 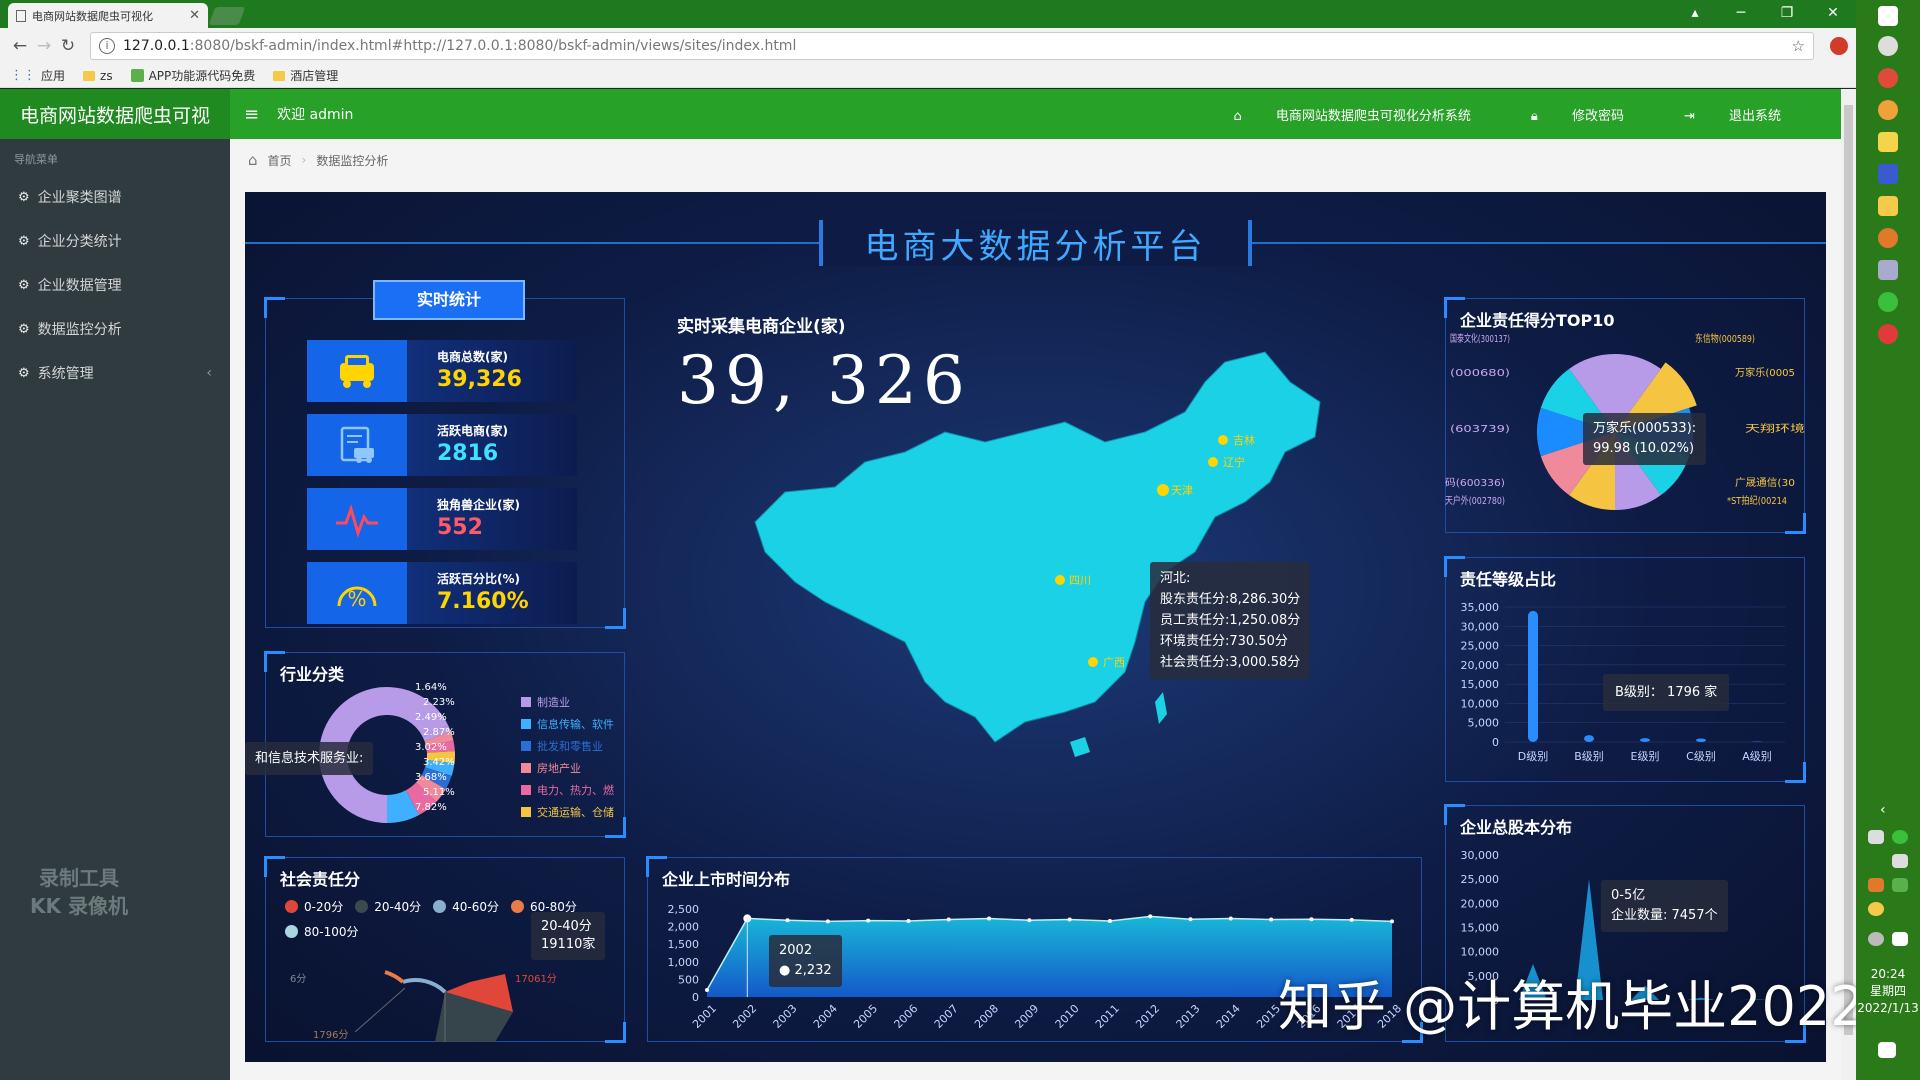 What do you see at coordinates (1900, 837) in the screenshot?
I see `wechat-tray-icon` at bounding box center [1900, 837].